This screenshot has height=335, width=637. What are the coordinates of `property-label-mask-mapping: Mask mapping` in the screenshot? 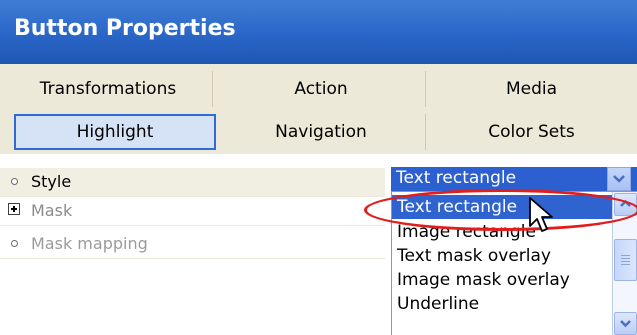 It's located at (89, 243).